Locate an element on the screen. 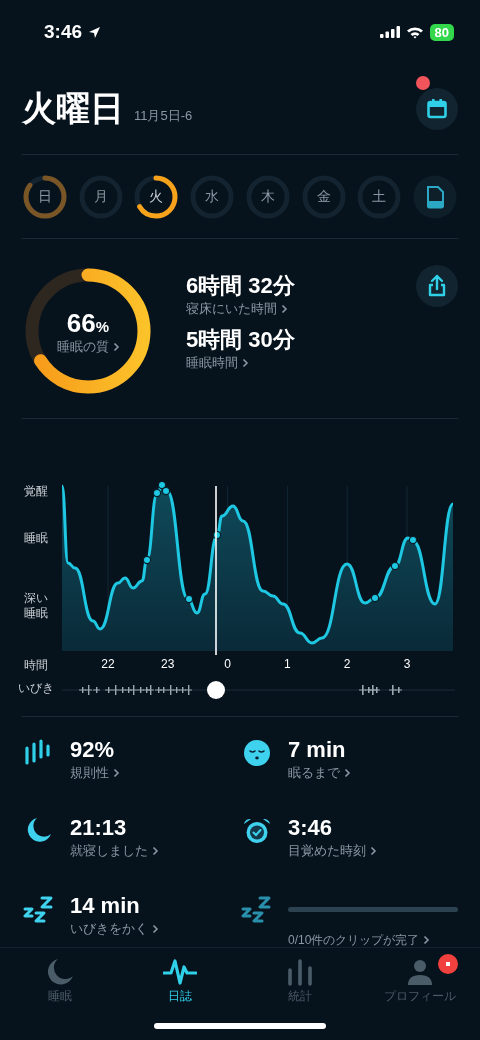  day-tab: 木 is located at coordinates (267, 196).